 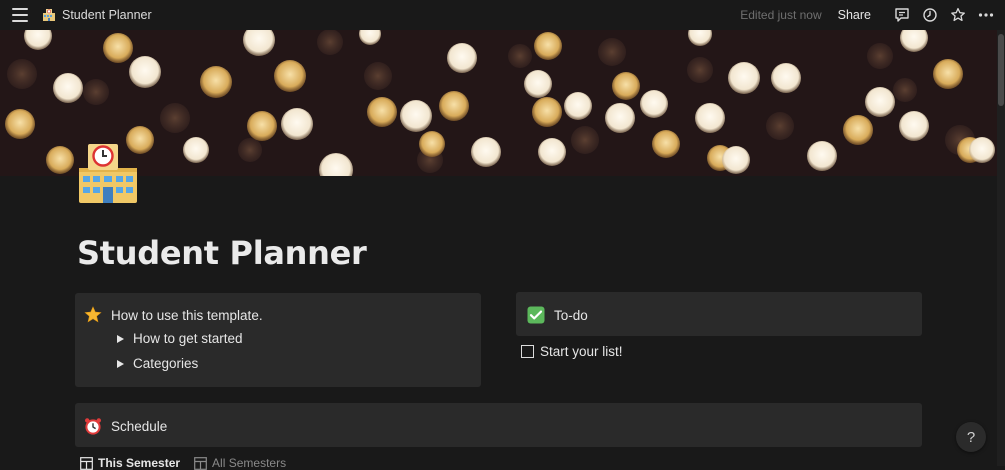 I want to click on breadcrumb: Student Planner, so click(x=97, y=15).